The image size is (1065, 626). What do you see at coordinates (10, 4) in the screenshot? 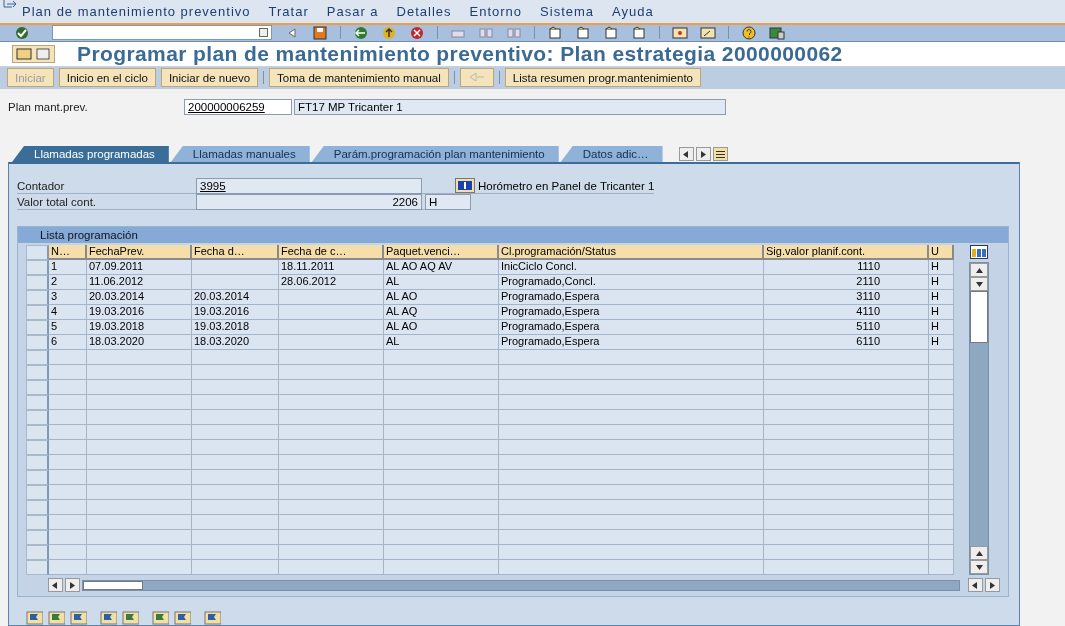
I see `app-menu-icon` at bounding box center [10, 4].